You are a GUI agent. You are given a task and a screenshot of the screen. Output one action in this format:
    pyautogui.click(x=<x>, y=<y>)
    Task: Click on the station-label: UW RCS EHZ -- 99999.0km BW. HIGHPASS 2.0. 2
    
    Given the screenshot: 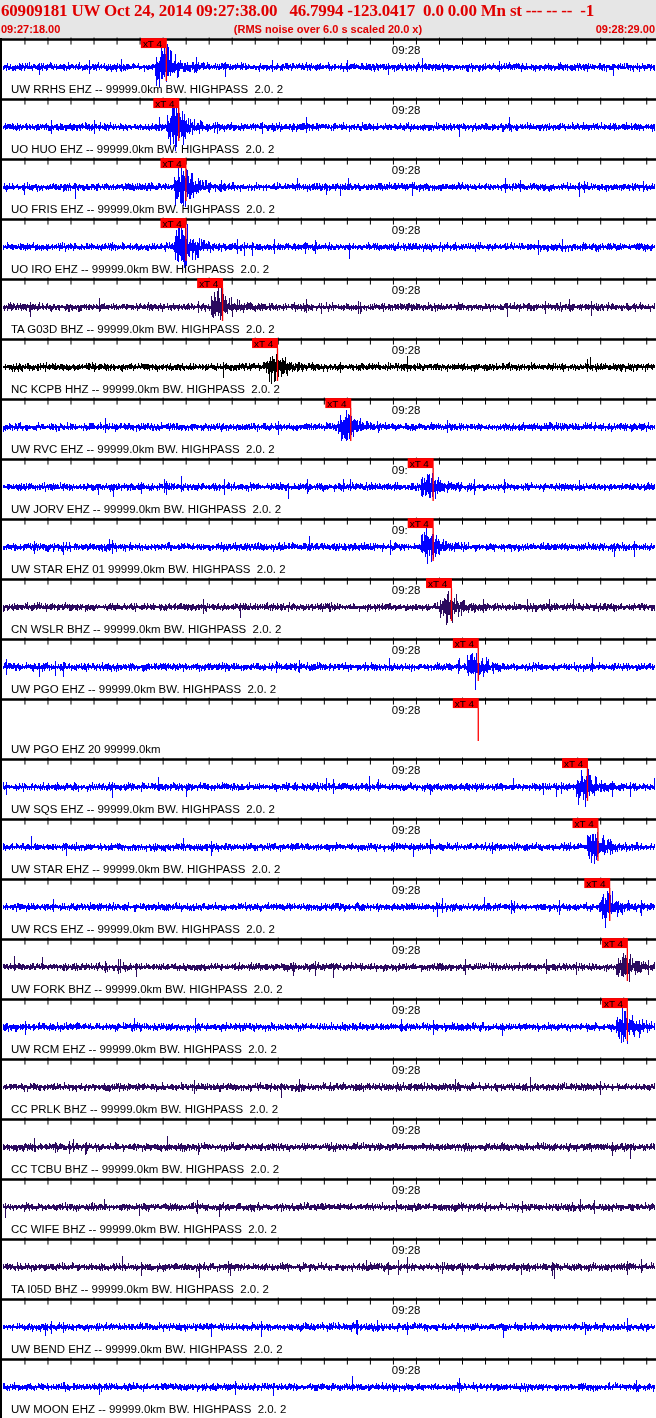 What is the action you would take?
    pyautogui.click(x=142, y=928)
    